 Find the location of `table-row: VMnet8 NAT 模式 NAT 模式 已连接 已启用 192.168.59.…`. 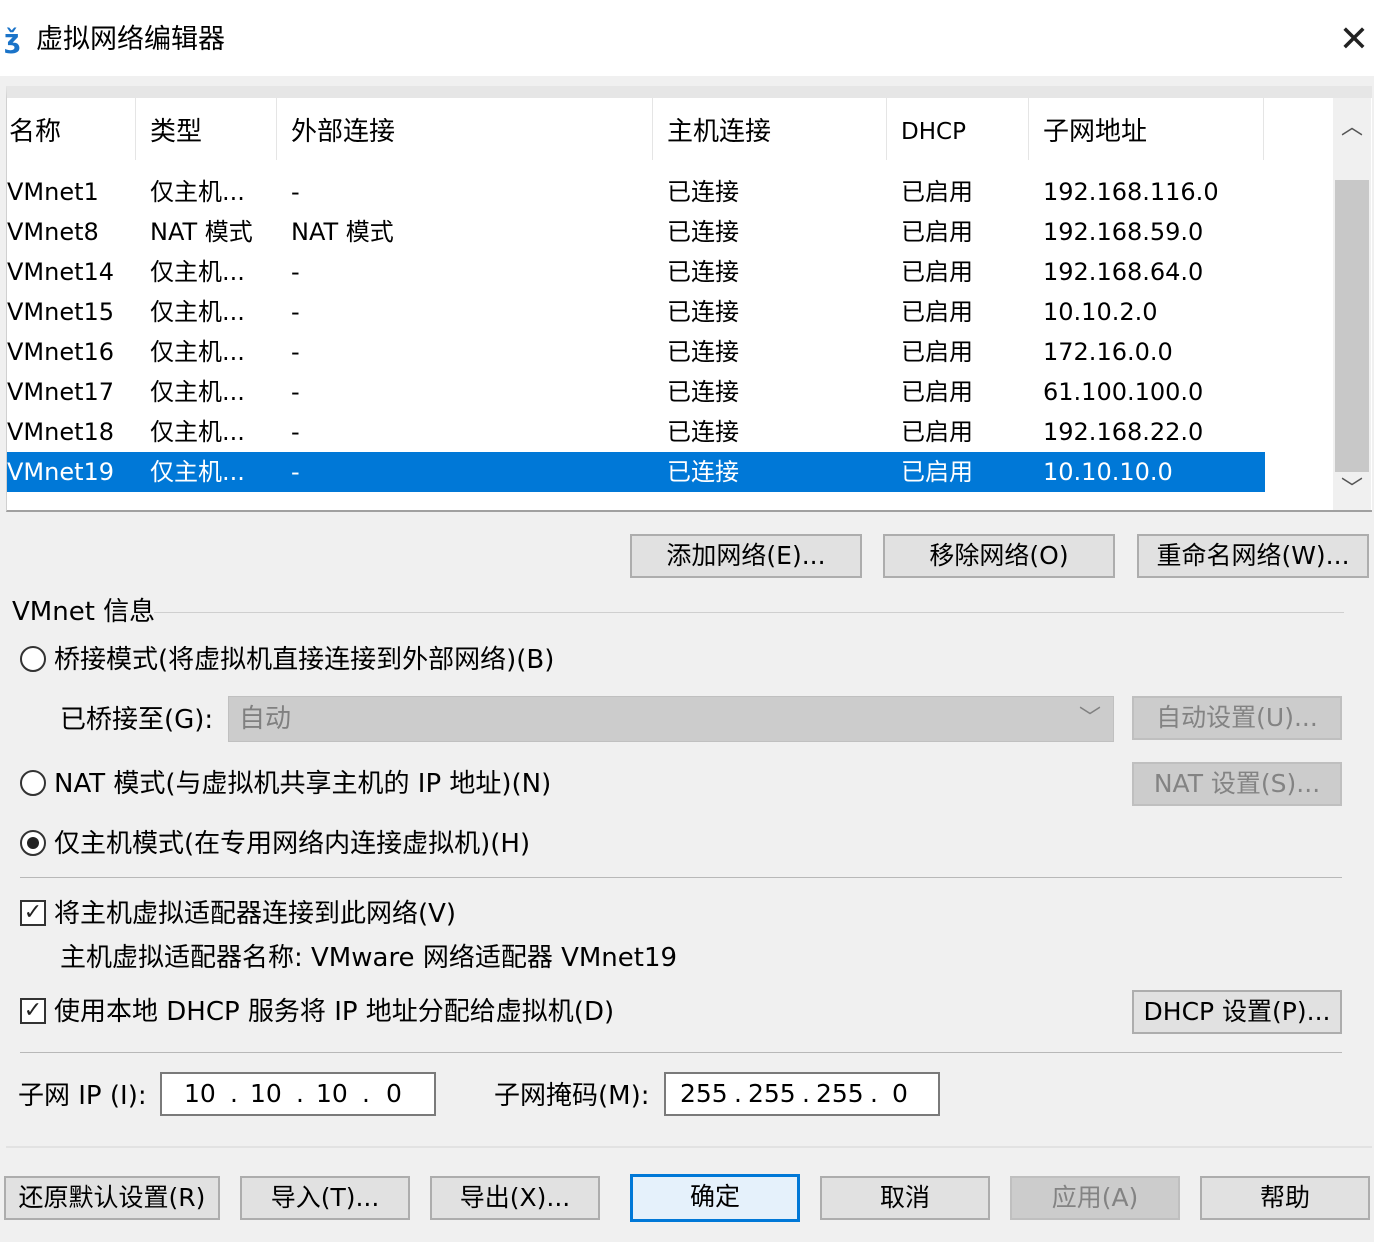

table-row: VMnet8 NAT 模式 NAT 模式 已连接 已启用 192.168.59.… is located at coordinates (636, 232).